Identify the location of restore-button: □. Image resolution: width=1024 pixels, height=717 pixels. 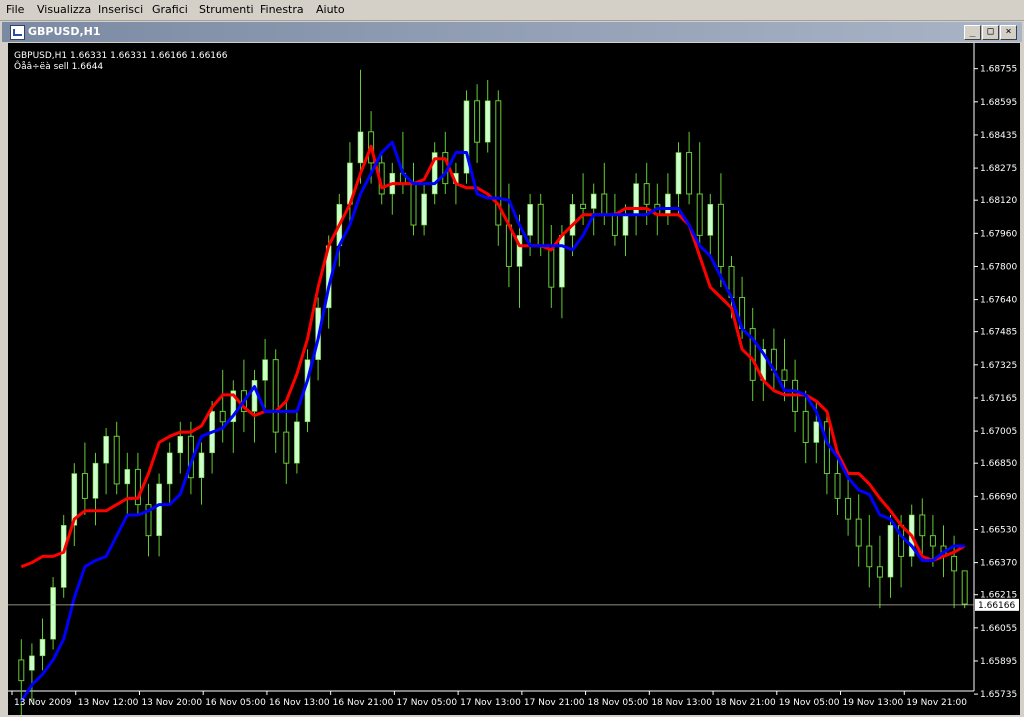
(990, 32).